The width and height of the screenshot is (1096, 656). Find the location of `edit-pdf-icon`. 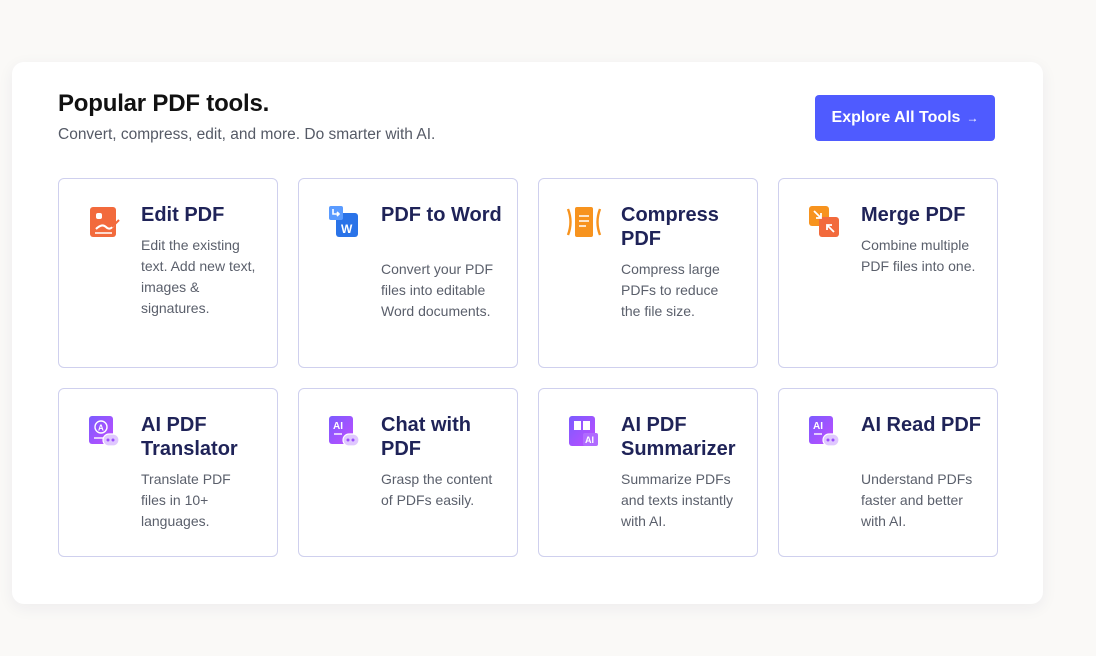

edit-pdf-icon is located at coordinates (104, 222).